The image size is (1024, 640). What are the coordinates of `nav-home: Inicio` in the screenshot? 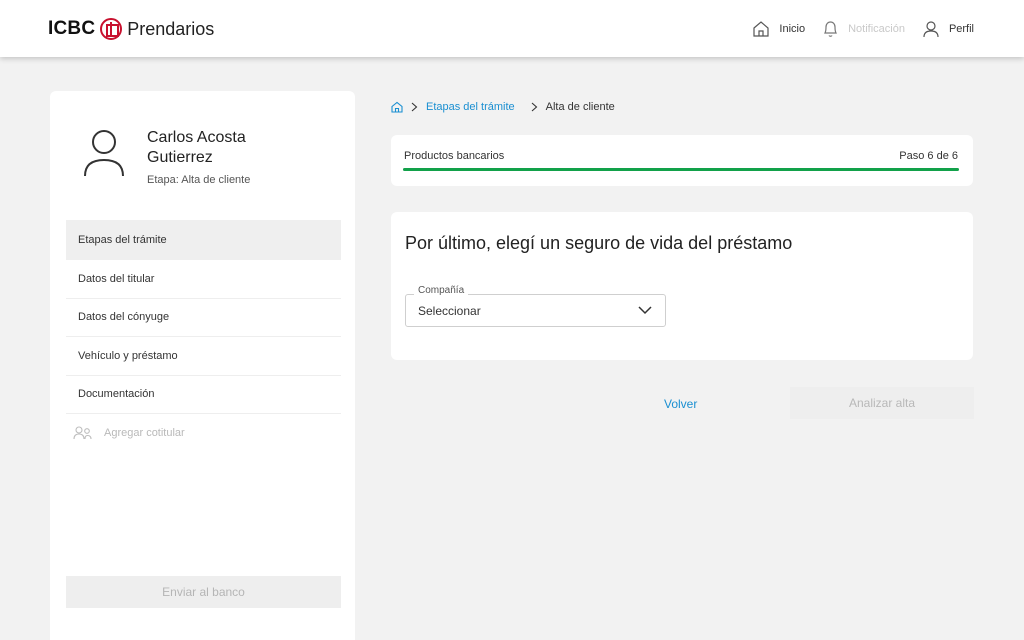 It's located at (778, 29).